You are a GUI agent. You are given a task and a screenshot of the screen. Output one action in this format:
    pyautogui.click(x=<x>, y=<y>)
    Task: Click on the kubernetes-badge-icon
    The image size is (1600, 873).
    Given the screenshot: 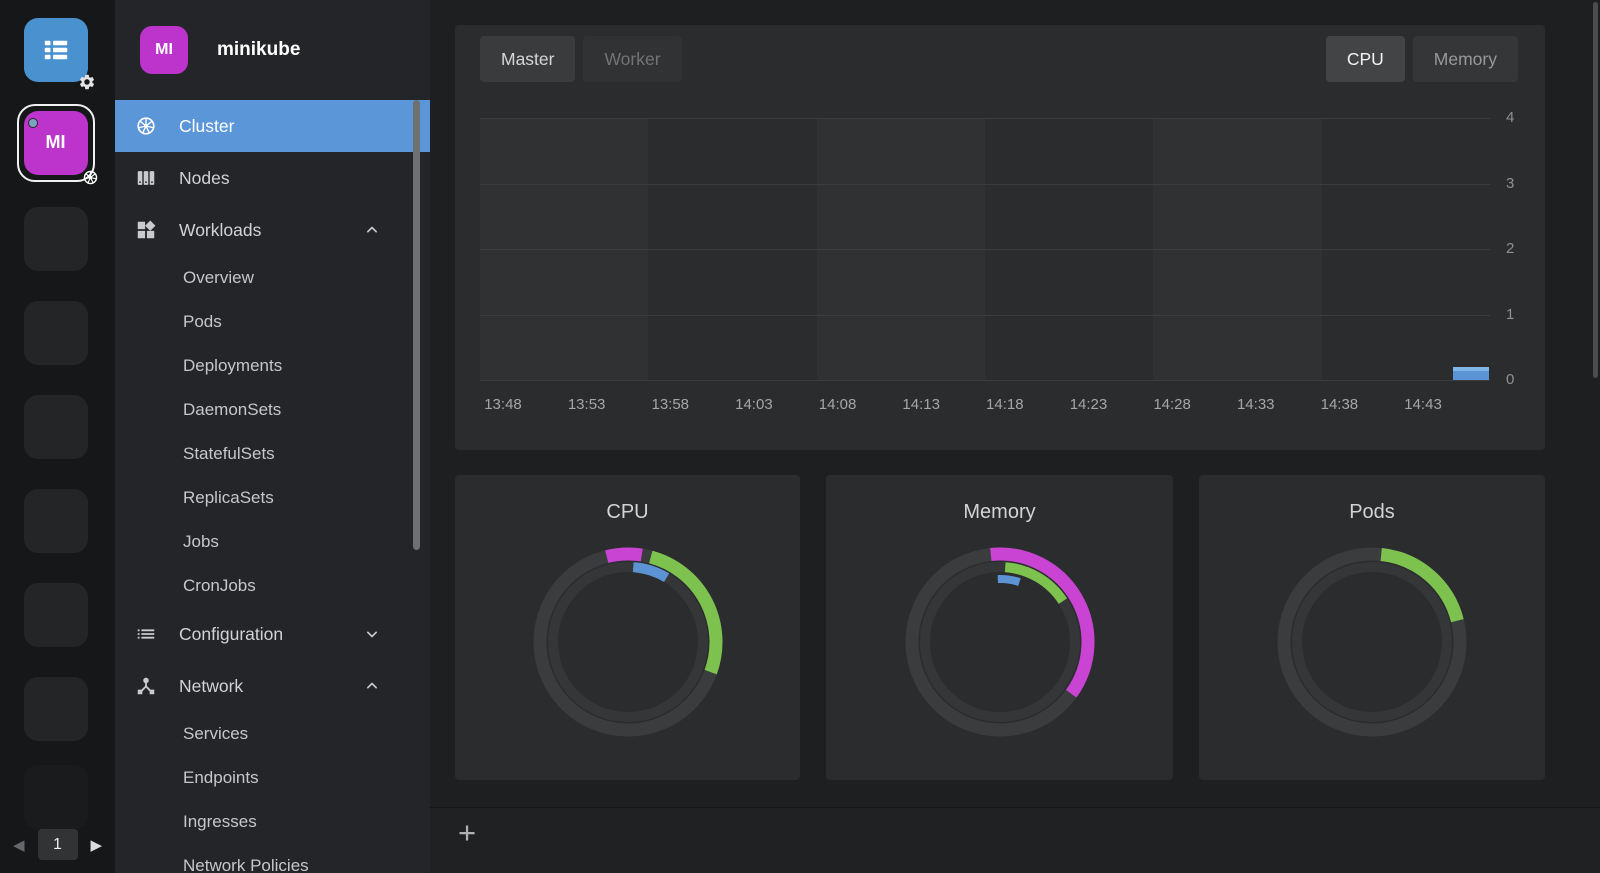 What is the action you would take?
    pyautogui.click(x=90, y=177)
    